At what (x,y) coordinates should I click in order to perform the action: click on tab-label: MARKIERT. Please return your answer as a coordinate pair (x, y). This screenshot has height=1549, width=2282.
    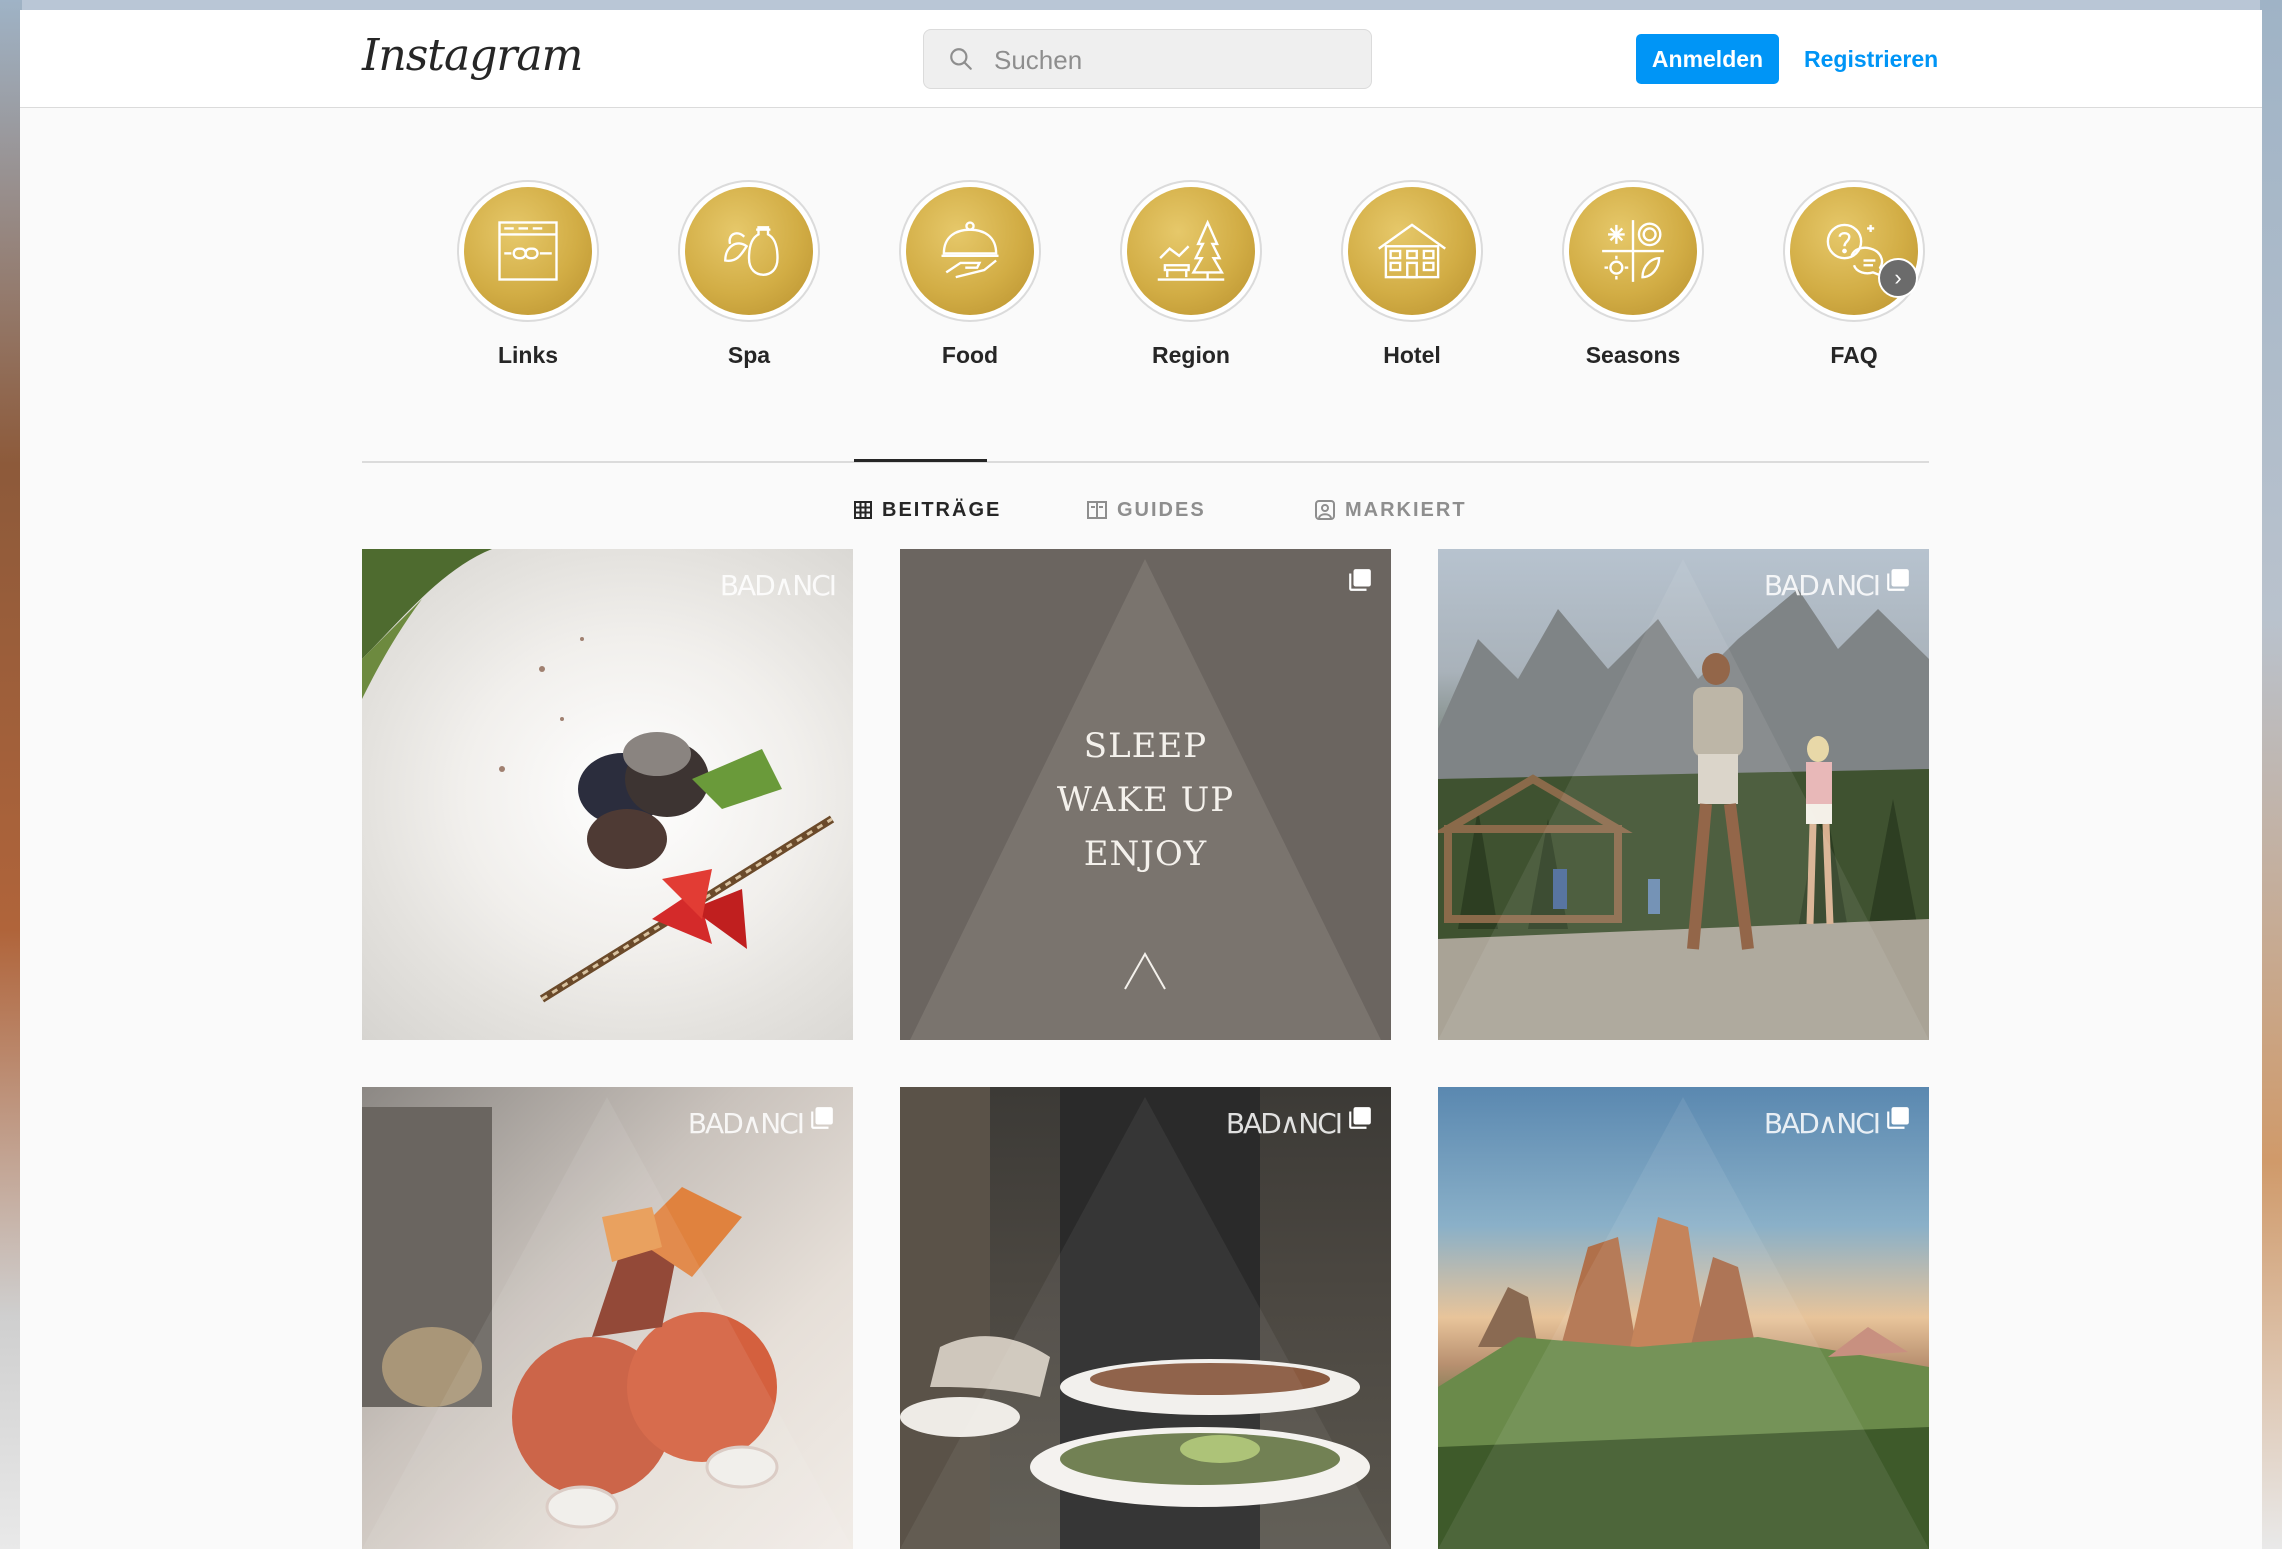
    Looking at the image, I should click on (1406, 509).